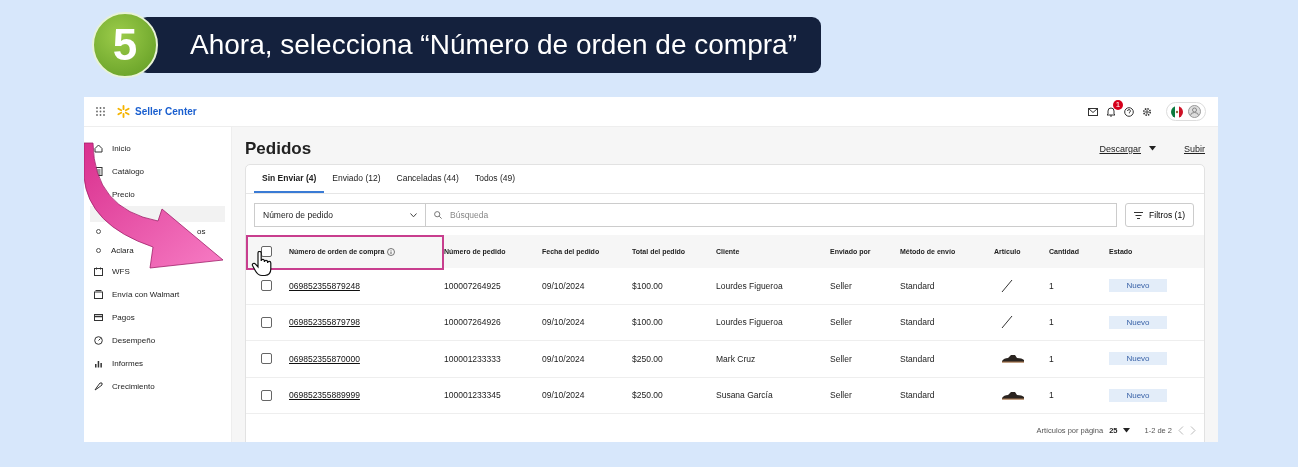 The width and height of the screenshot is (1298, 467). What do you see at coordinates (324, 322) in the screenshot?
I see `order-link: 069852355879798` at bounding box center [324, 322].